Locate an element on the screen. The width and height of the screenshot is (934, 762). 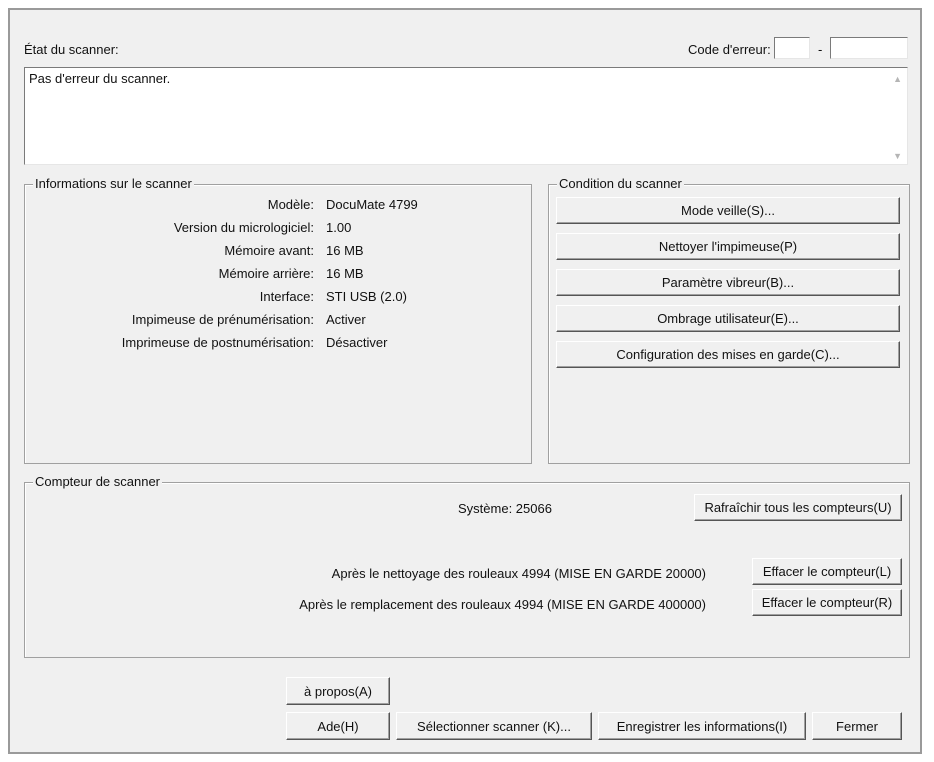
firmware-label: Version du micrologiciel: is located at coordinates (243, 227).